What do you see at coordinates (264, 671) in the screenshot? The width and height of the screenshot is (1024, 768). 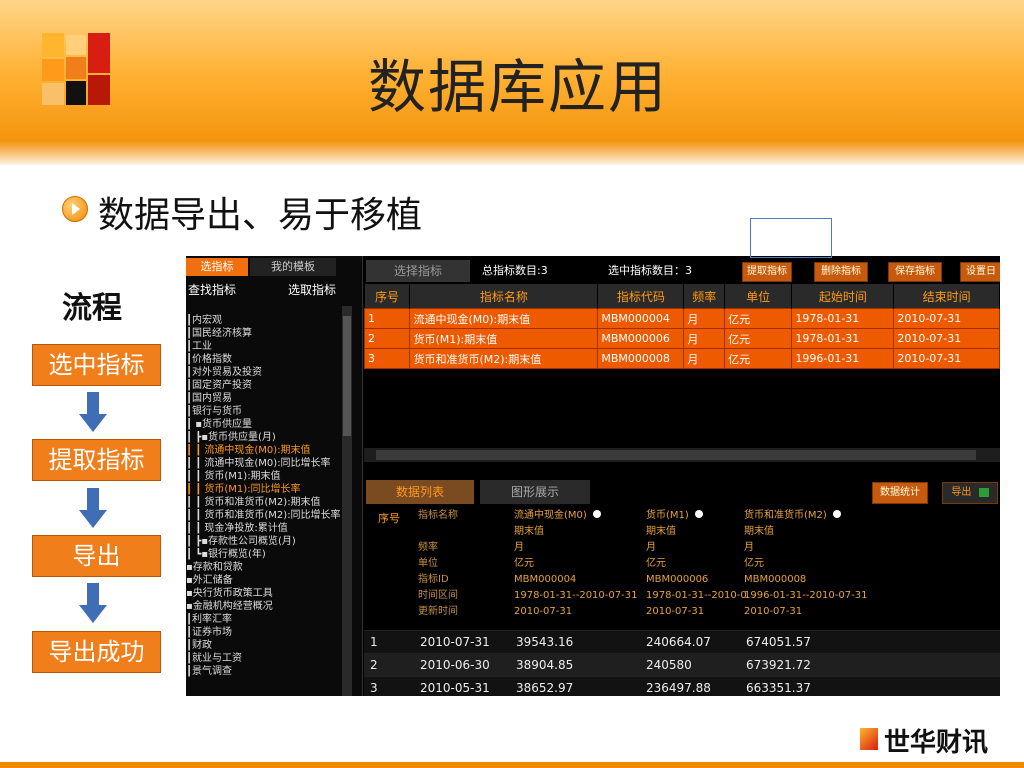 I see `tree-node: ┃景气调查` at bounding box center [264, 671].